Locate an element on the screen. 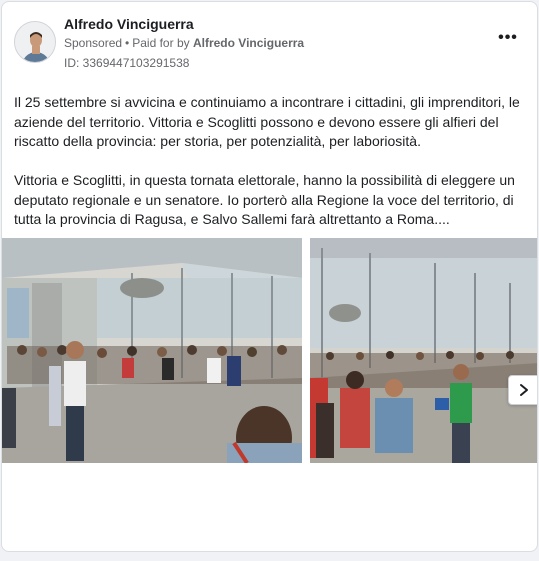 This screenshot has height=561, width=539. paid-for-prefix: Paid for by is located at coordinates (161, 43).